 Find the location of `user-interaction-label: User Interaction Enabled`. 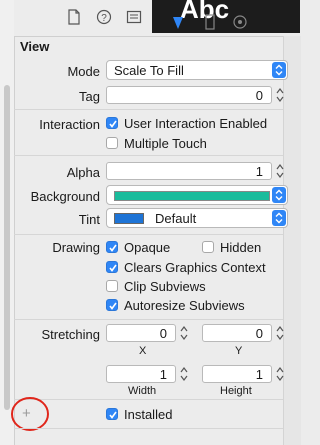

user-interaction-label: User Interaction Enabled is located at coordinates (196, 123).